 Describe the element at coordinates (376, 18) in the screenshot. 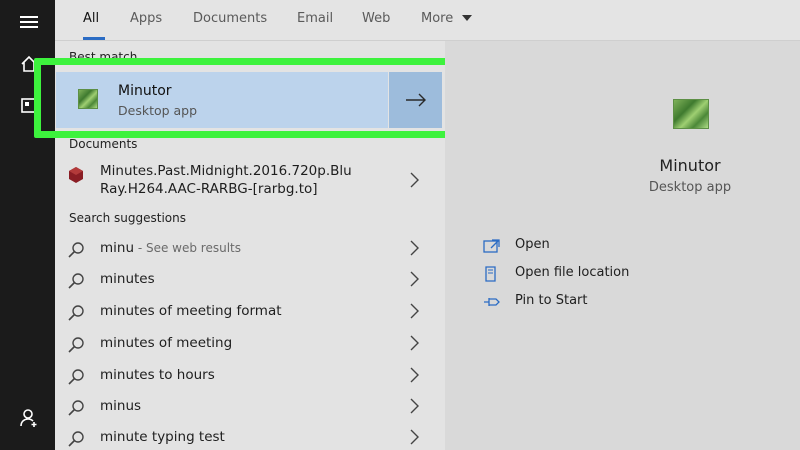

I see `tab-web: Web` at that location.